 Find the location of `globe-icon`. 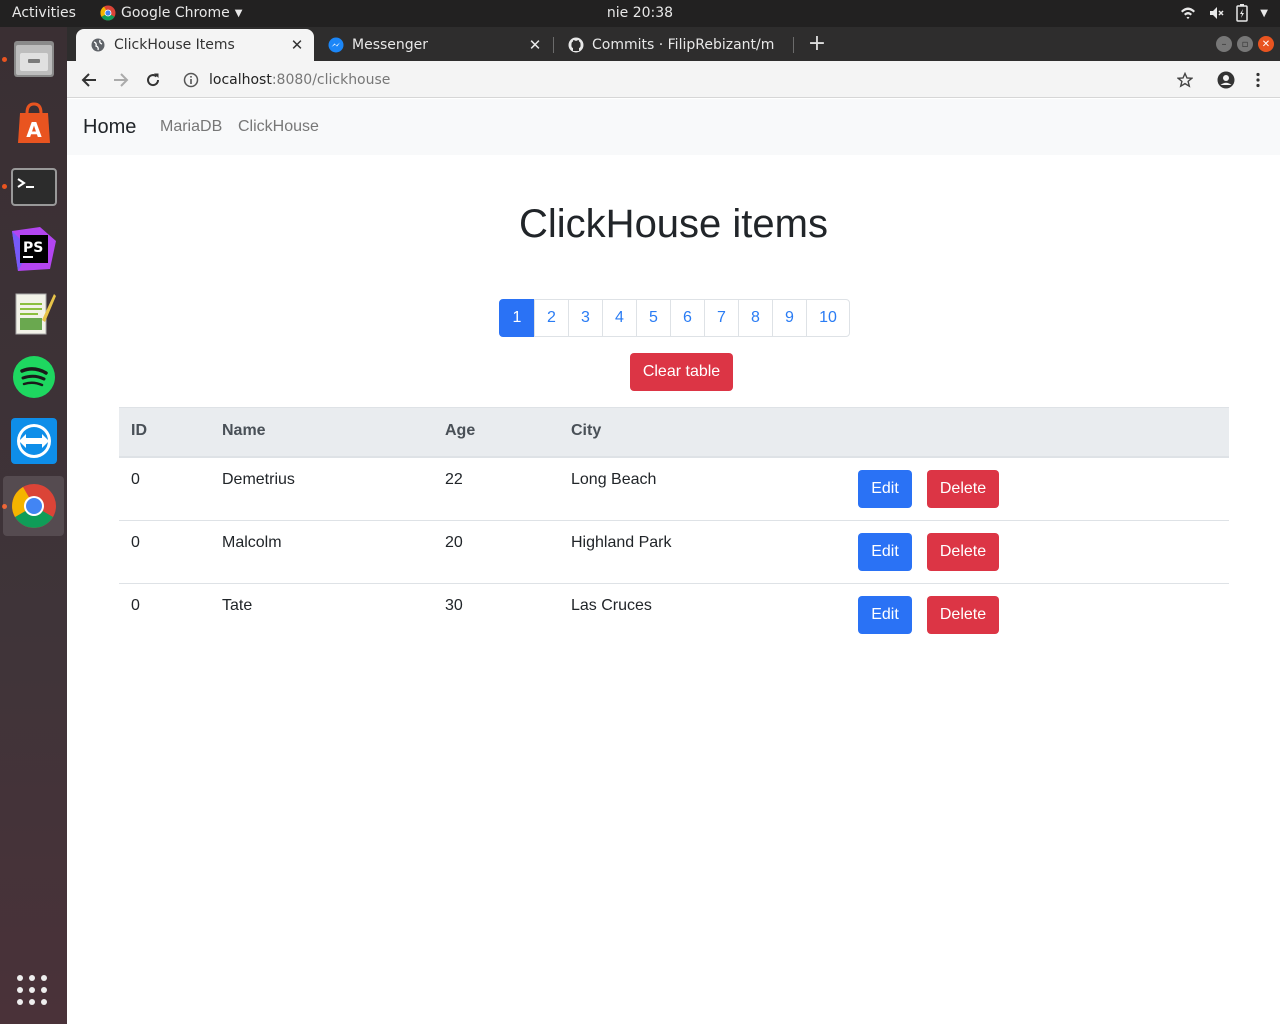

globe-icon is located at coordinates (98, 45).